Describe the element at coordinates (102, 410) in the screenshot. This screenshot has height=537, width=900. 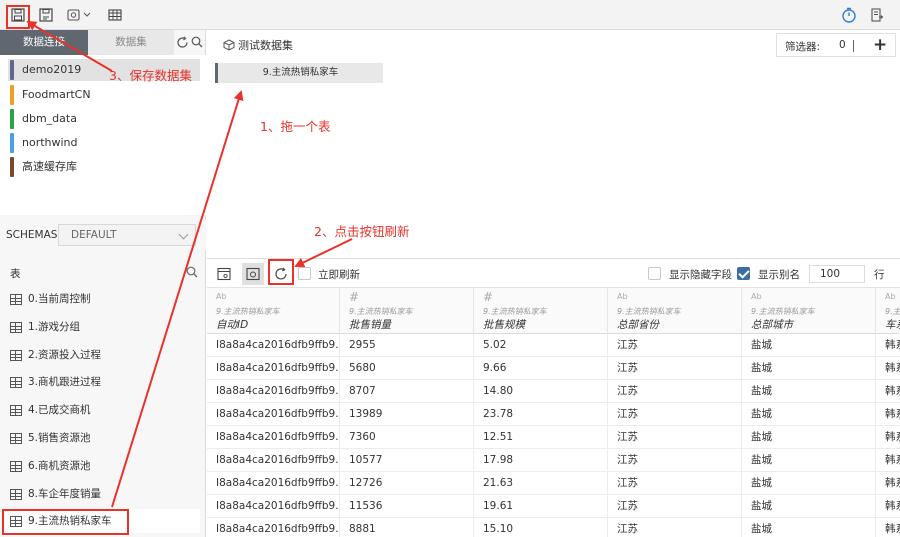
I see `table-item: 4.已成交商机` at that location.